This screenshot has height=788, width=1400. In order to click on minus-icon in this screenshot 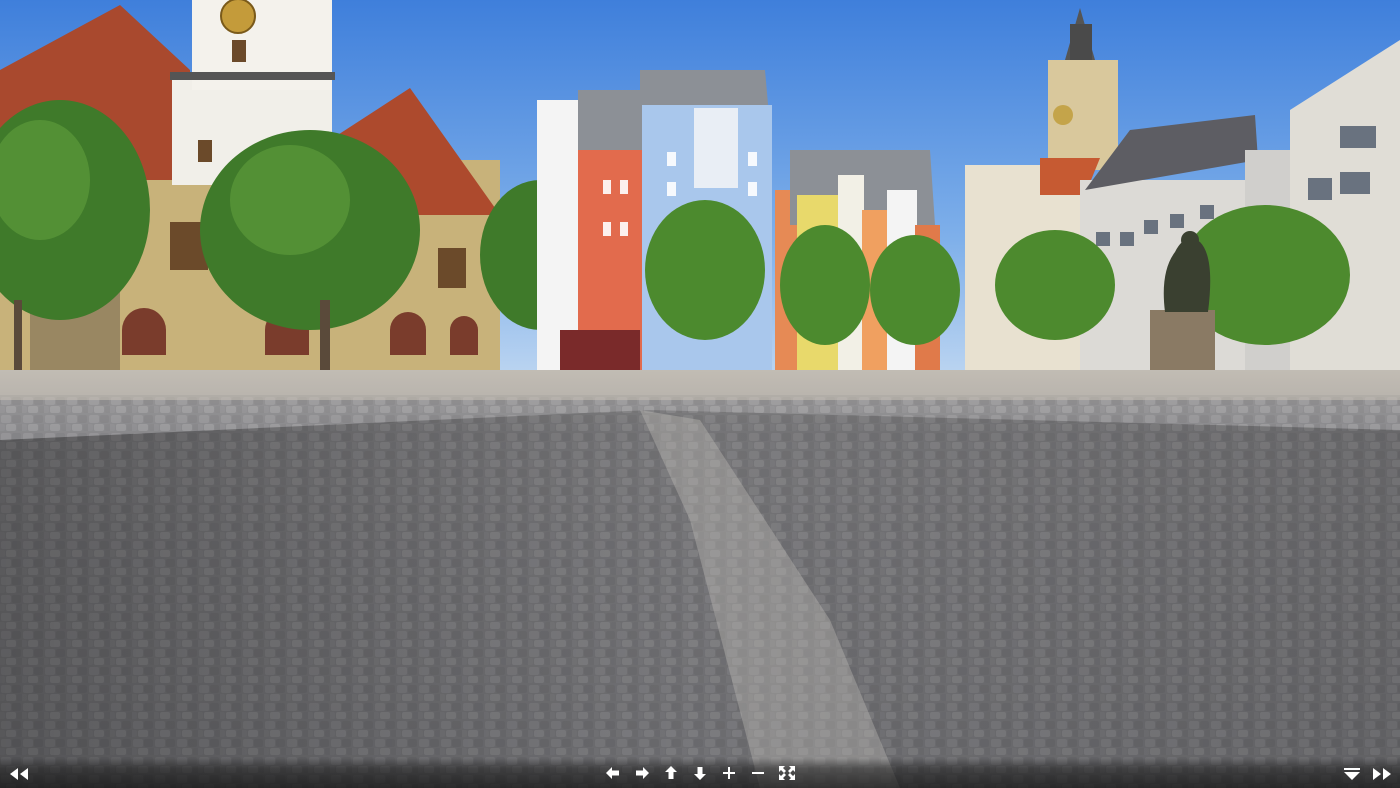, I will do `click(758, 773)`.